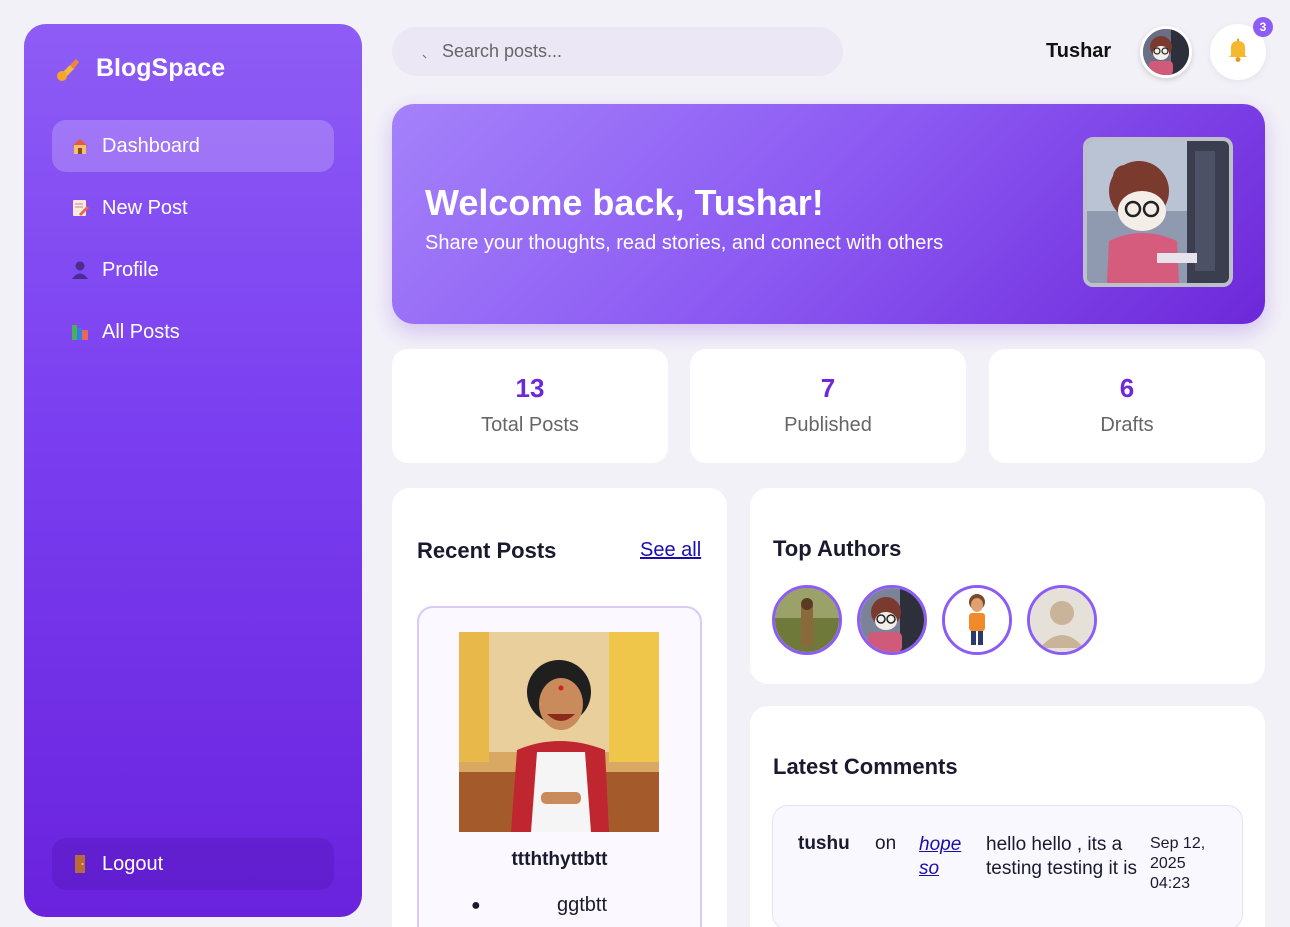 This screenshot has height=927, width=1290. What do you see at coordinates (824, 843) in the screenshot?
I see `comment-author: tushu` at bounding box center [824, 843].